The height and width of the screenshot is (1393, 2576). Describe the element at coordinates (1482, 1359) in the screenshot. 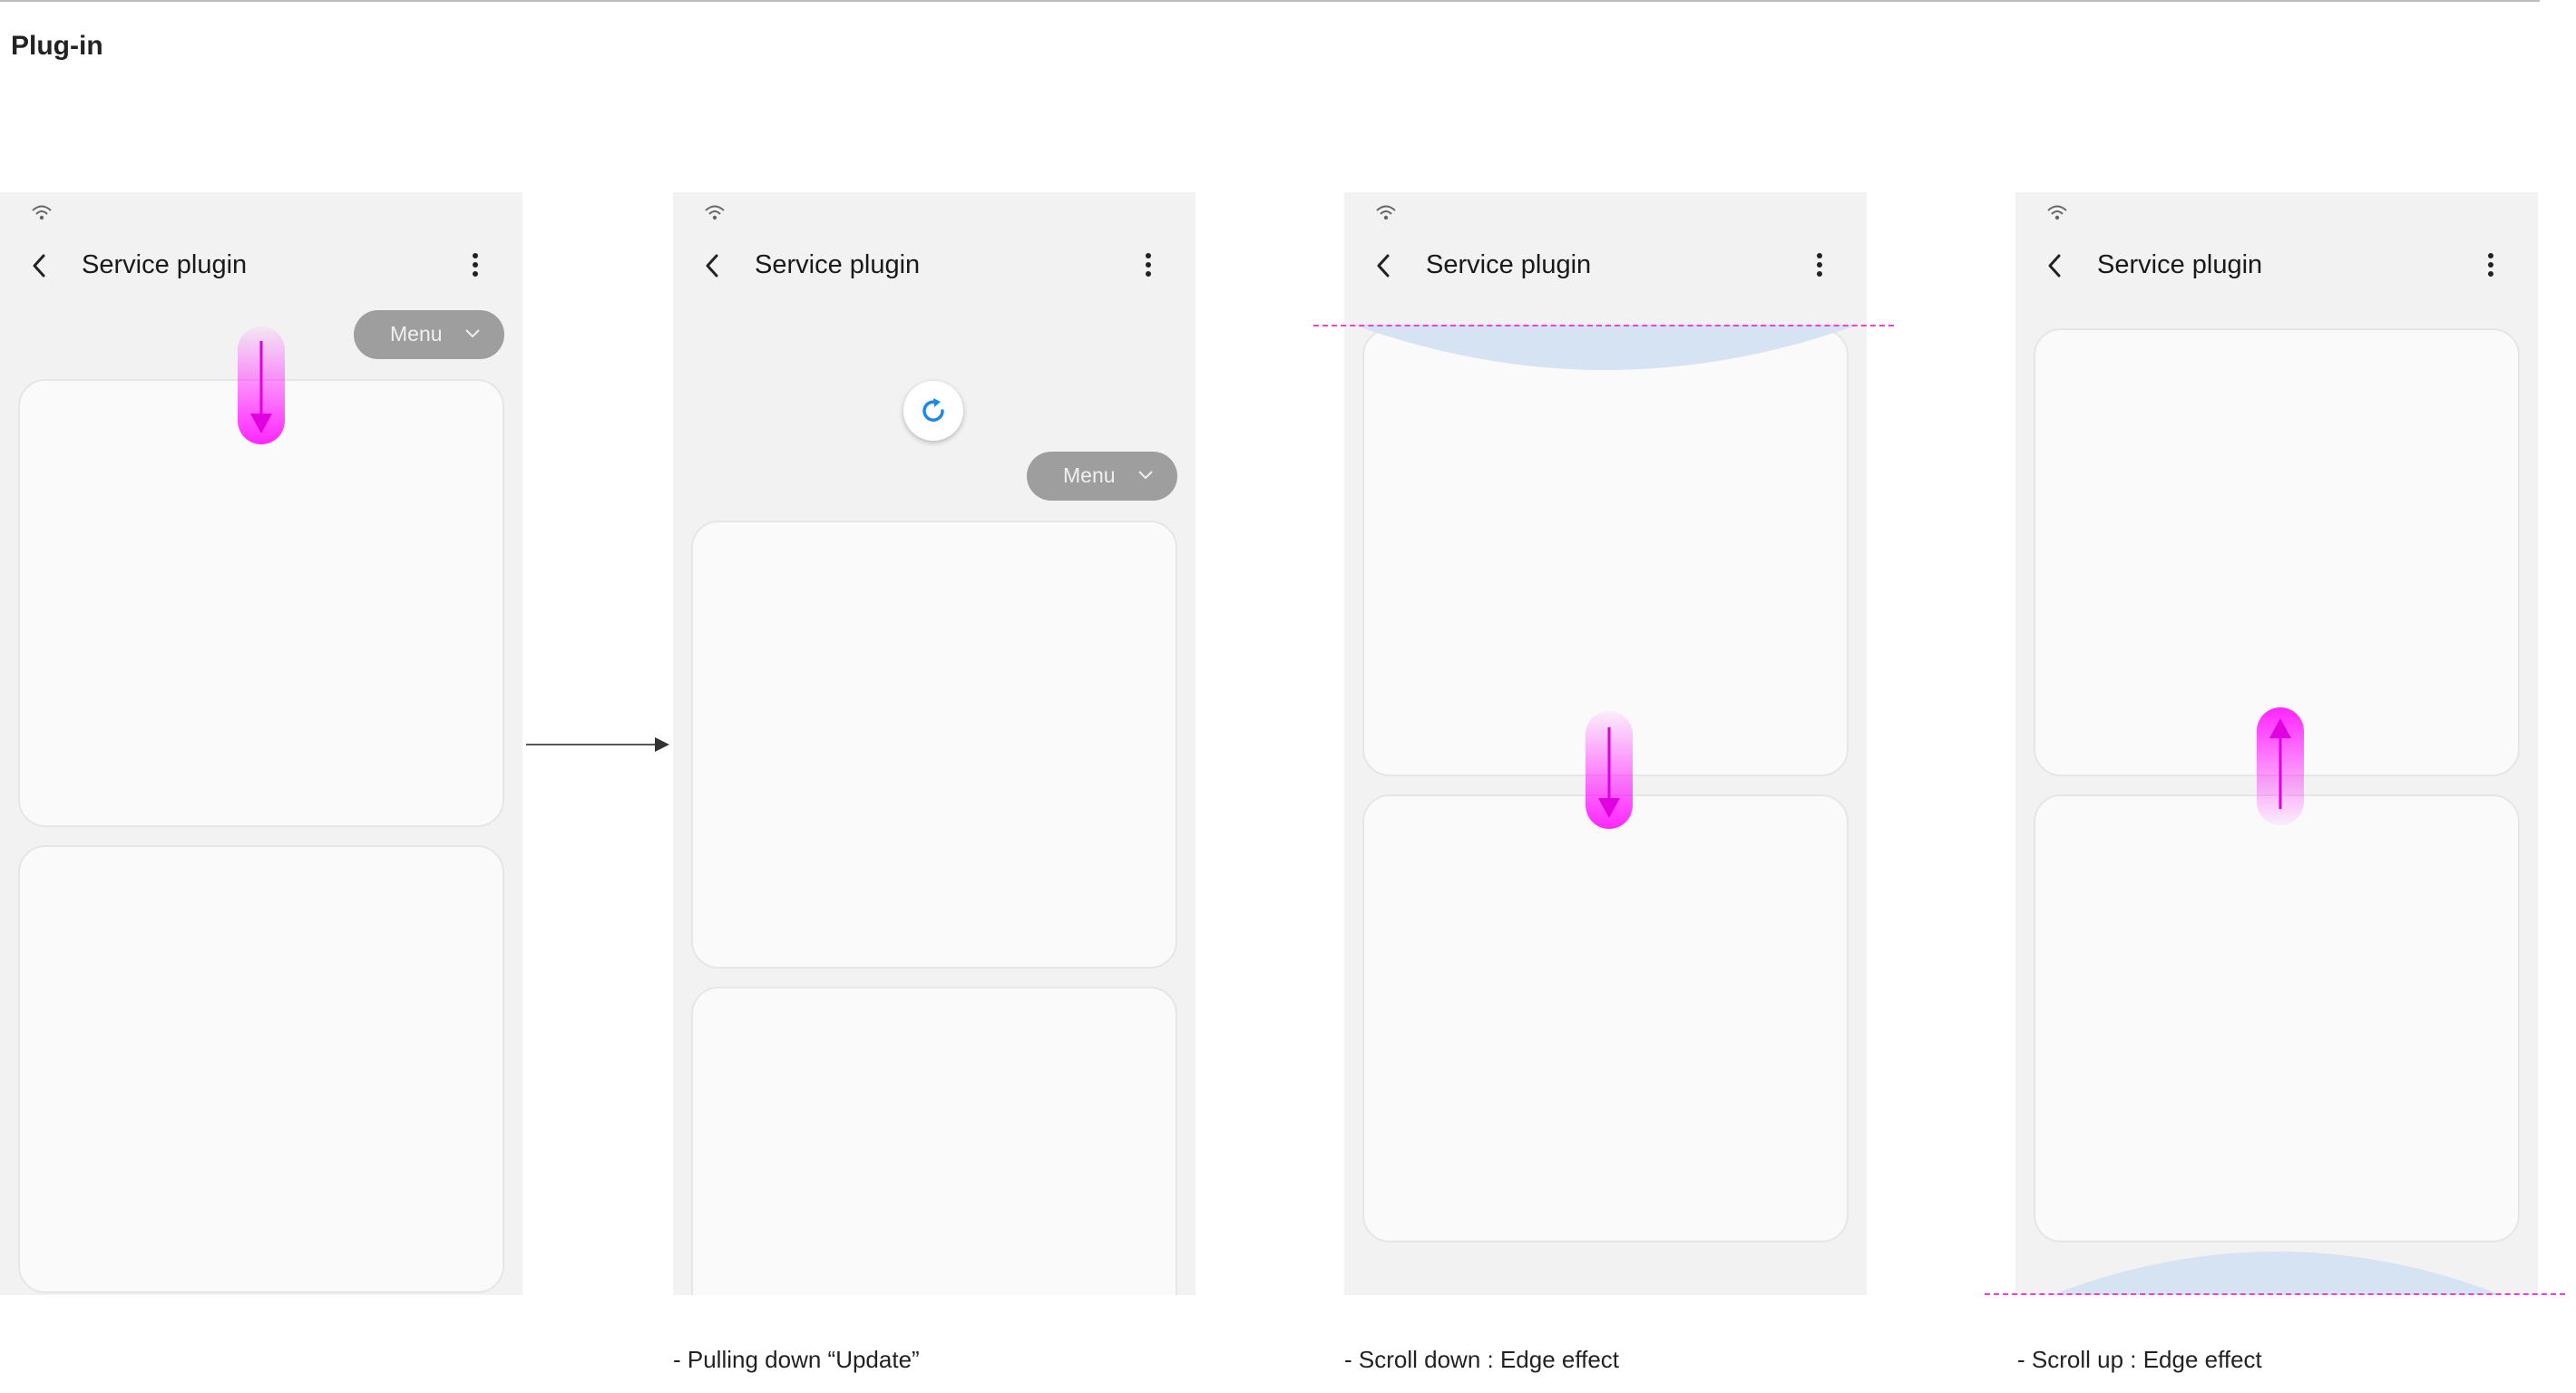

I see `caption-scroll-down: - Scroll down : Edge effect` at that location.